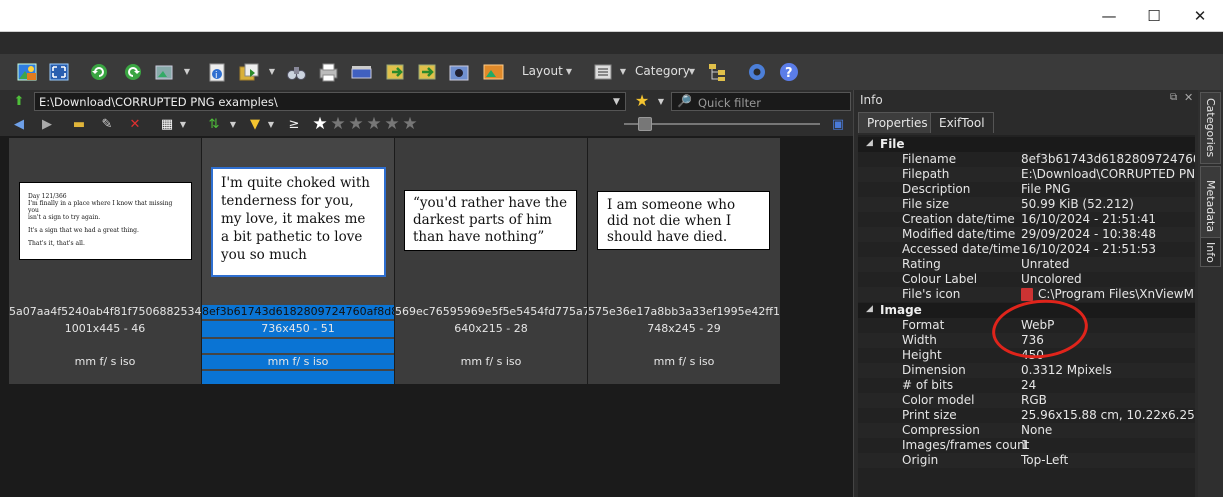  What do you see at coordinates (19, 101) in the screenshot?
I see `parent-folder-icon: ⬆` at bounding box center [19, 101].